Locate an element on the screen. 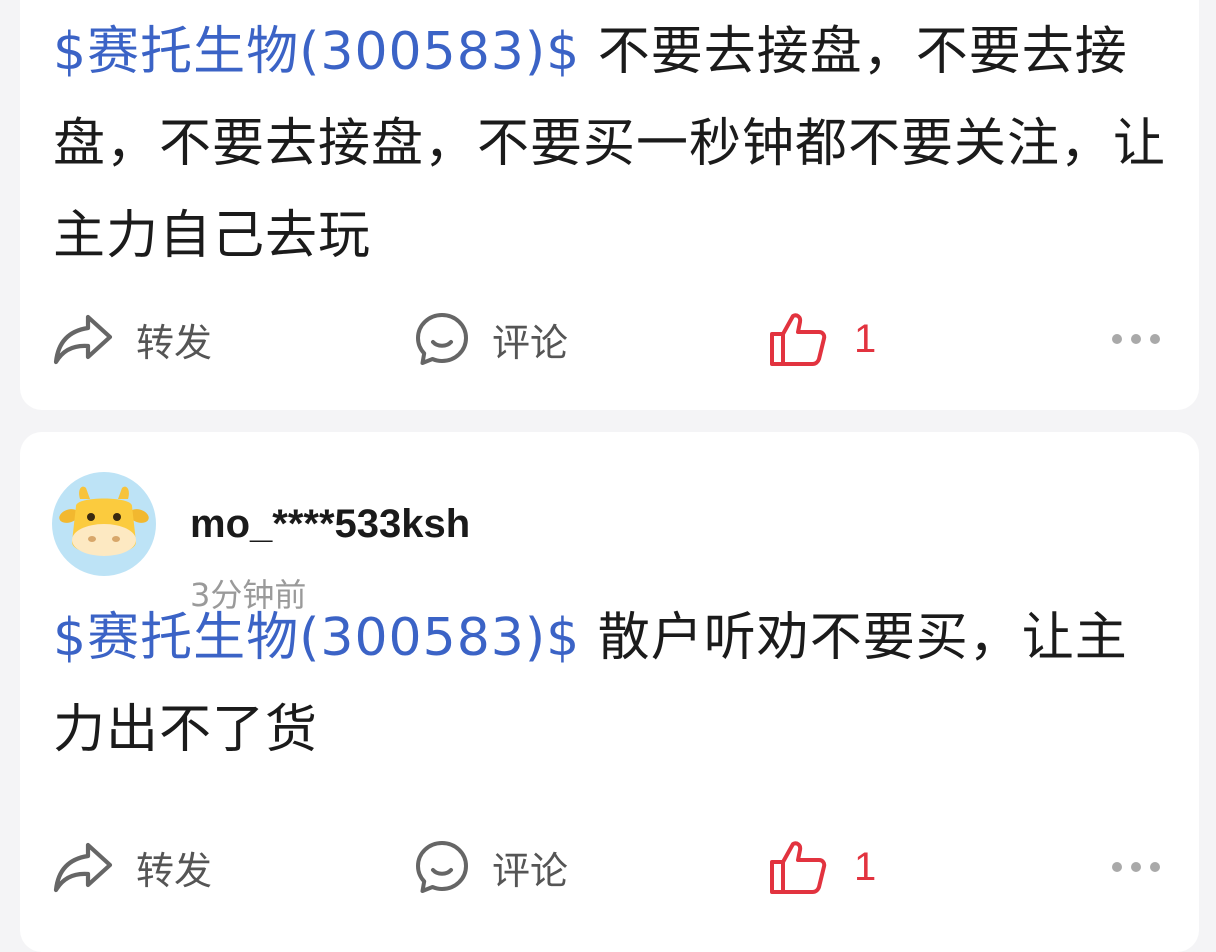 This screenshot has width=1216, height=952. author-username: mo_****533ksh is located at coordinates (330, 524).